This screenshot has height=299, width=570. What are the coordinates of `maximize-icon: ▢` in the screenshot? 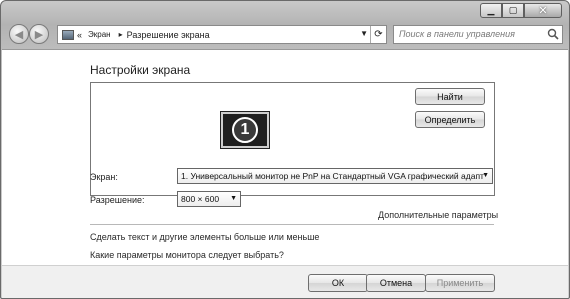 It's located at (513, 10).